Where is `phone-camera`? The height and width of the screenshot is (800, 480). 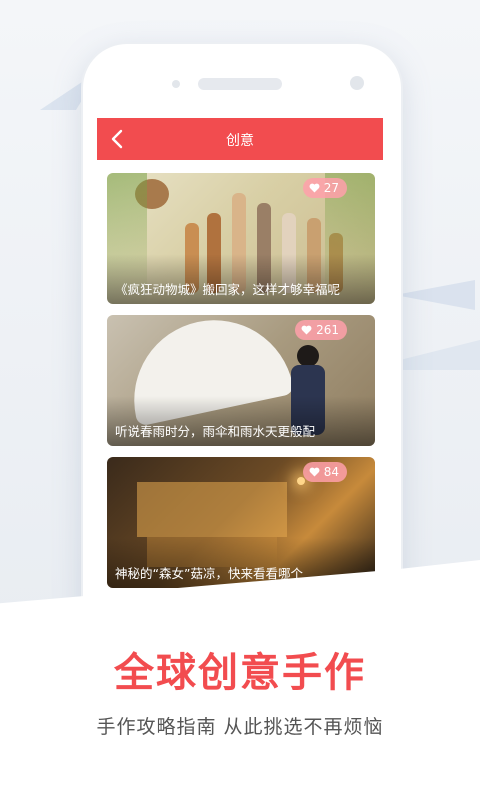
phone-camera is located at coordinates (357, 83).